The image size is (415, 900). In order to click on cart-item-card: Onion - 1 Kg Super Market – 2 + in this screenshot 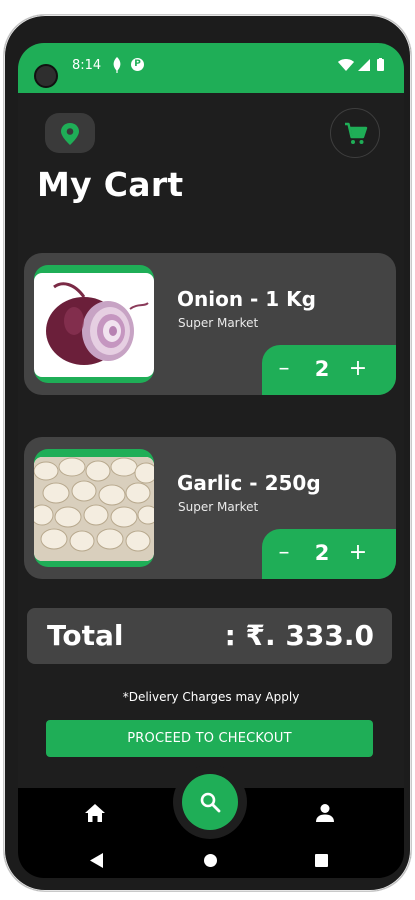, I will do `click(210, 324)`.